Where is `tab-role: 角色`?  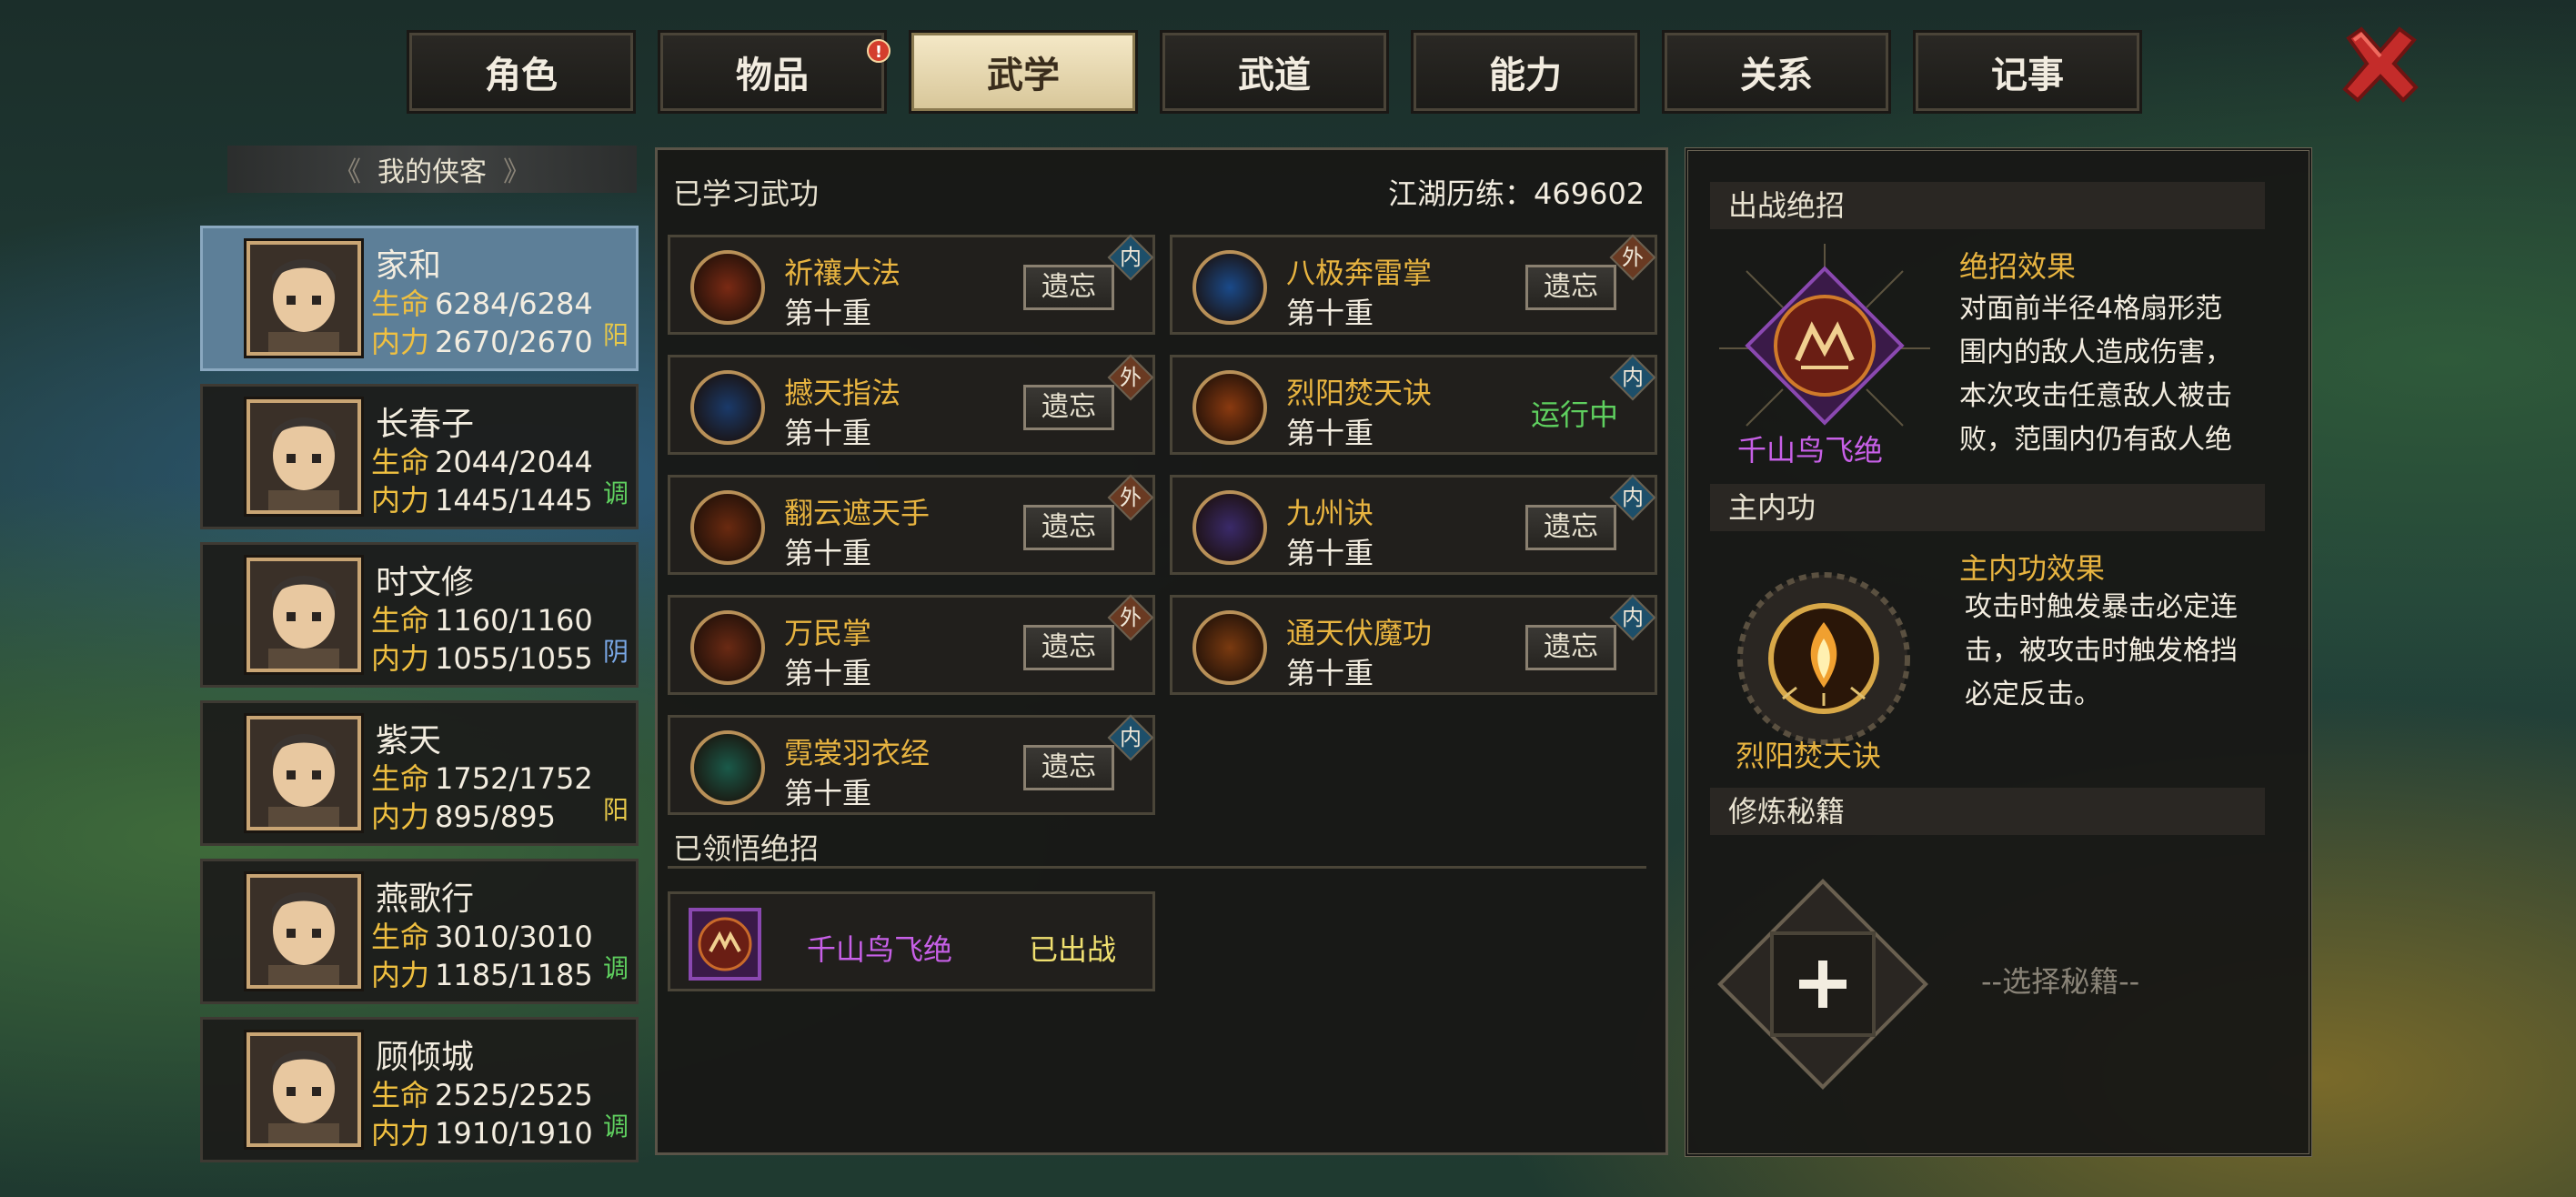
tab-role: 角色 is located at coordinates (521, 72).